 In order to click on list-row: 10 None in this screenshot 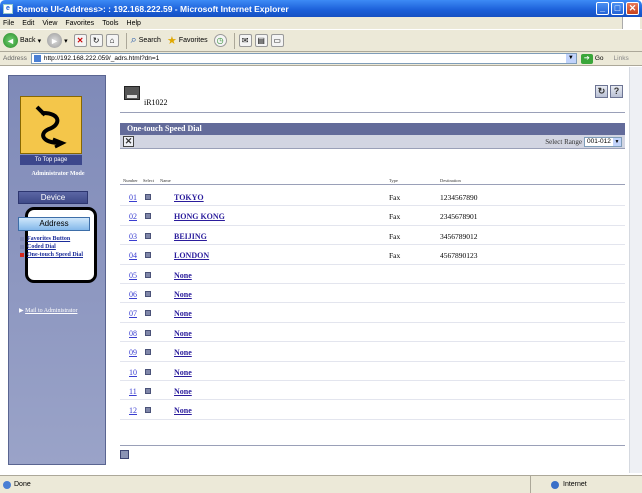, I will do `click(372, 371)`.